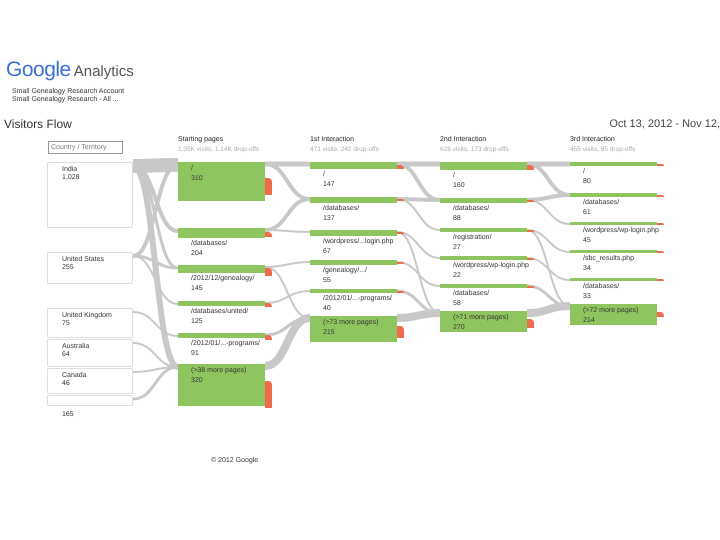 This screenshot has height=540, width=720. Describe the element at coordinates (664, 124) in the screenshot. I see `date-range: Oct 13, 2012 - Nov 12,` at that location.